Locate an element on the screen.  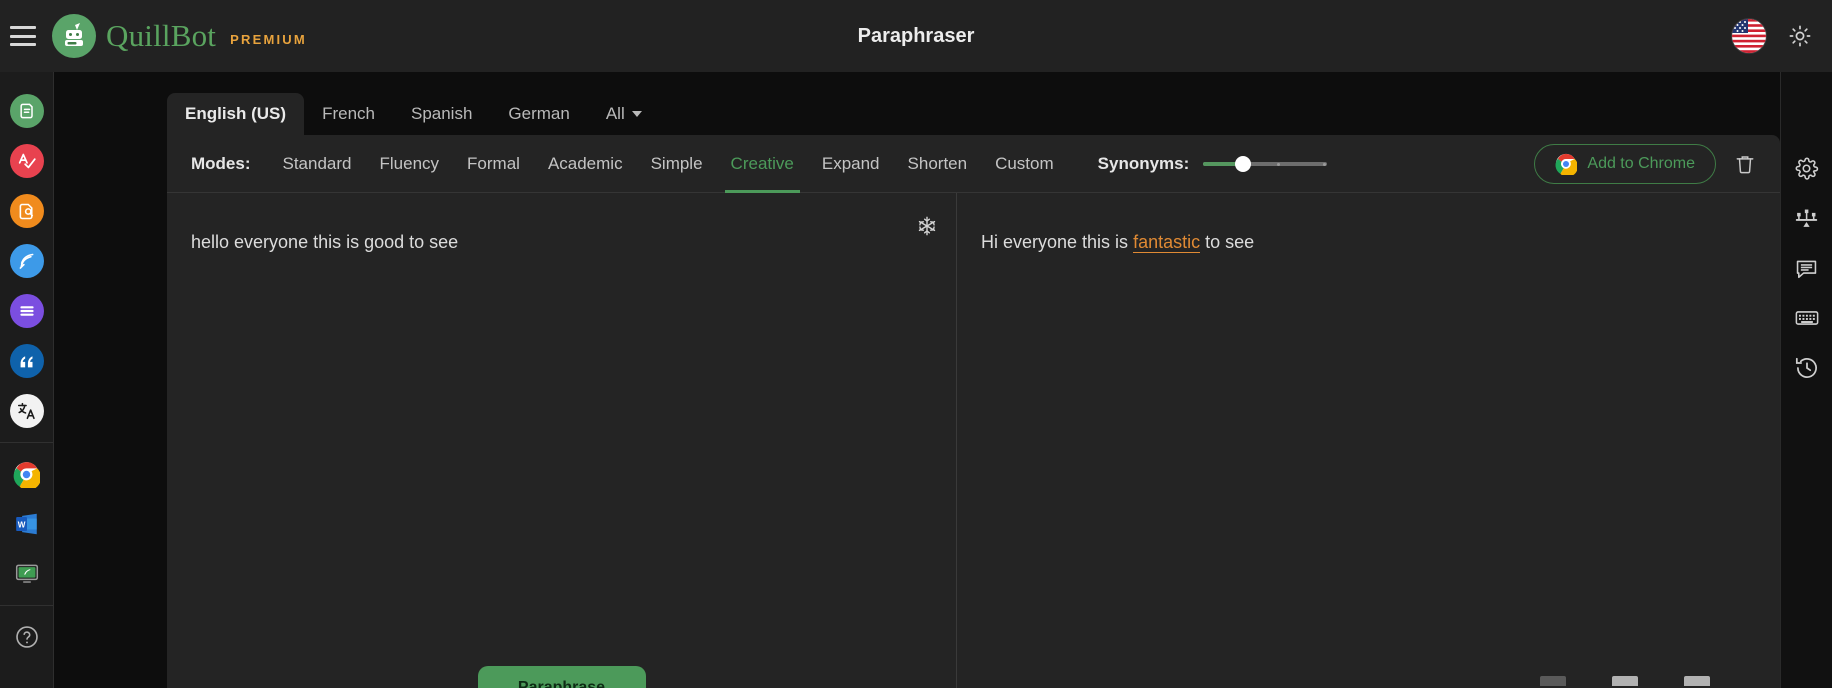
slider-tick-mid is located at coordinates (1279, 164).